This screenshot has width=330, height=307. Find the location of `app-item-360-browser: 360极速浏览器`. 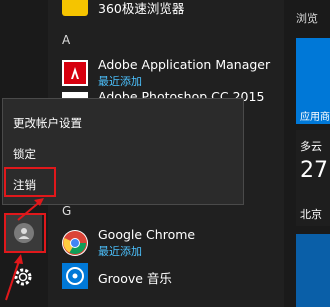

app-item-360-browser: 360极速浏览器 is located at coordinates (166, 10).